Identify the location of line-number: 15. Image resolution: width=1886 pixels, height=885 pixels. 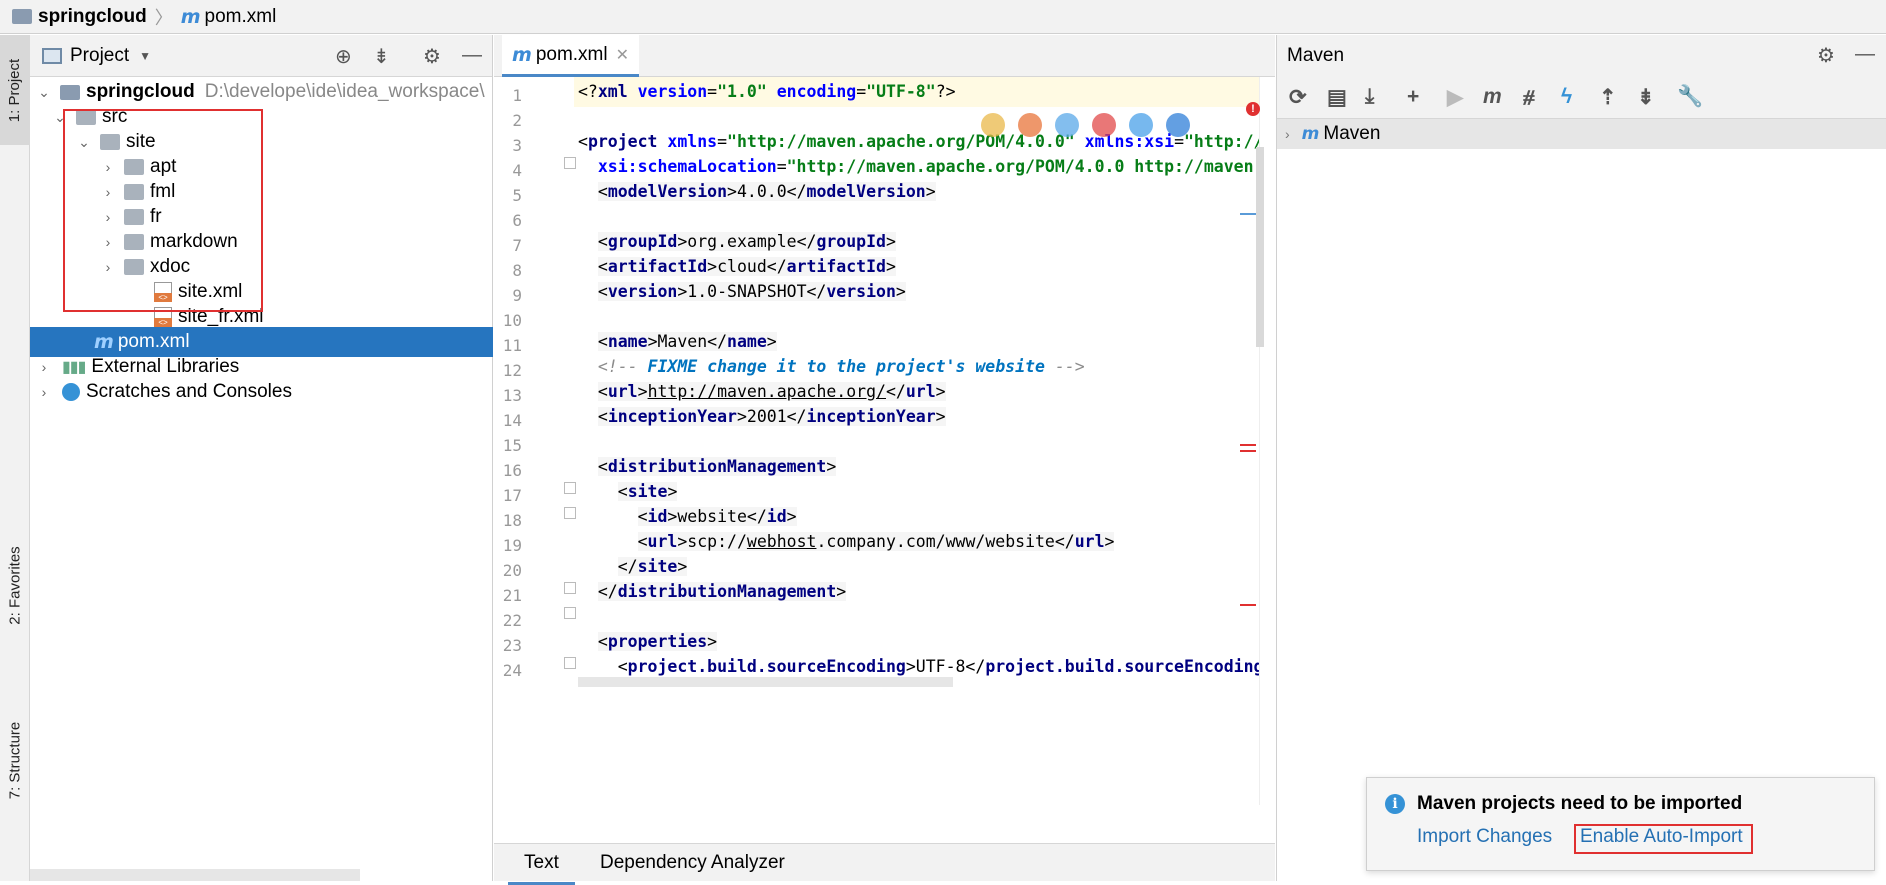
(512, 445).